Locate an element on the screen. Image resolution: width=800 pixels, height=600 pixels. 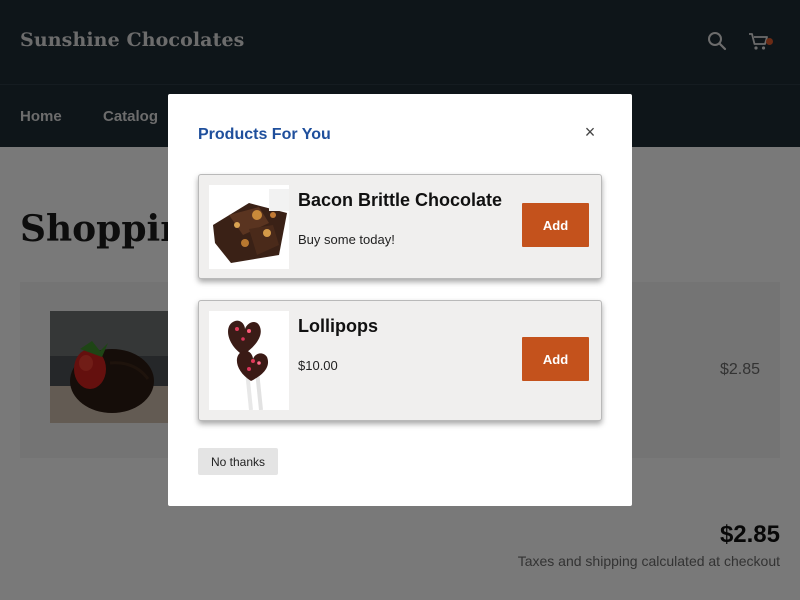
product-name: Lollipops is located at coordinates (338, 326).